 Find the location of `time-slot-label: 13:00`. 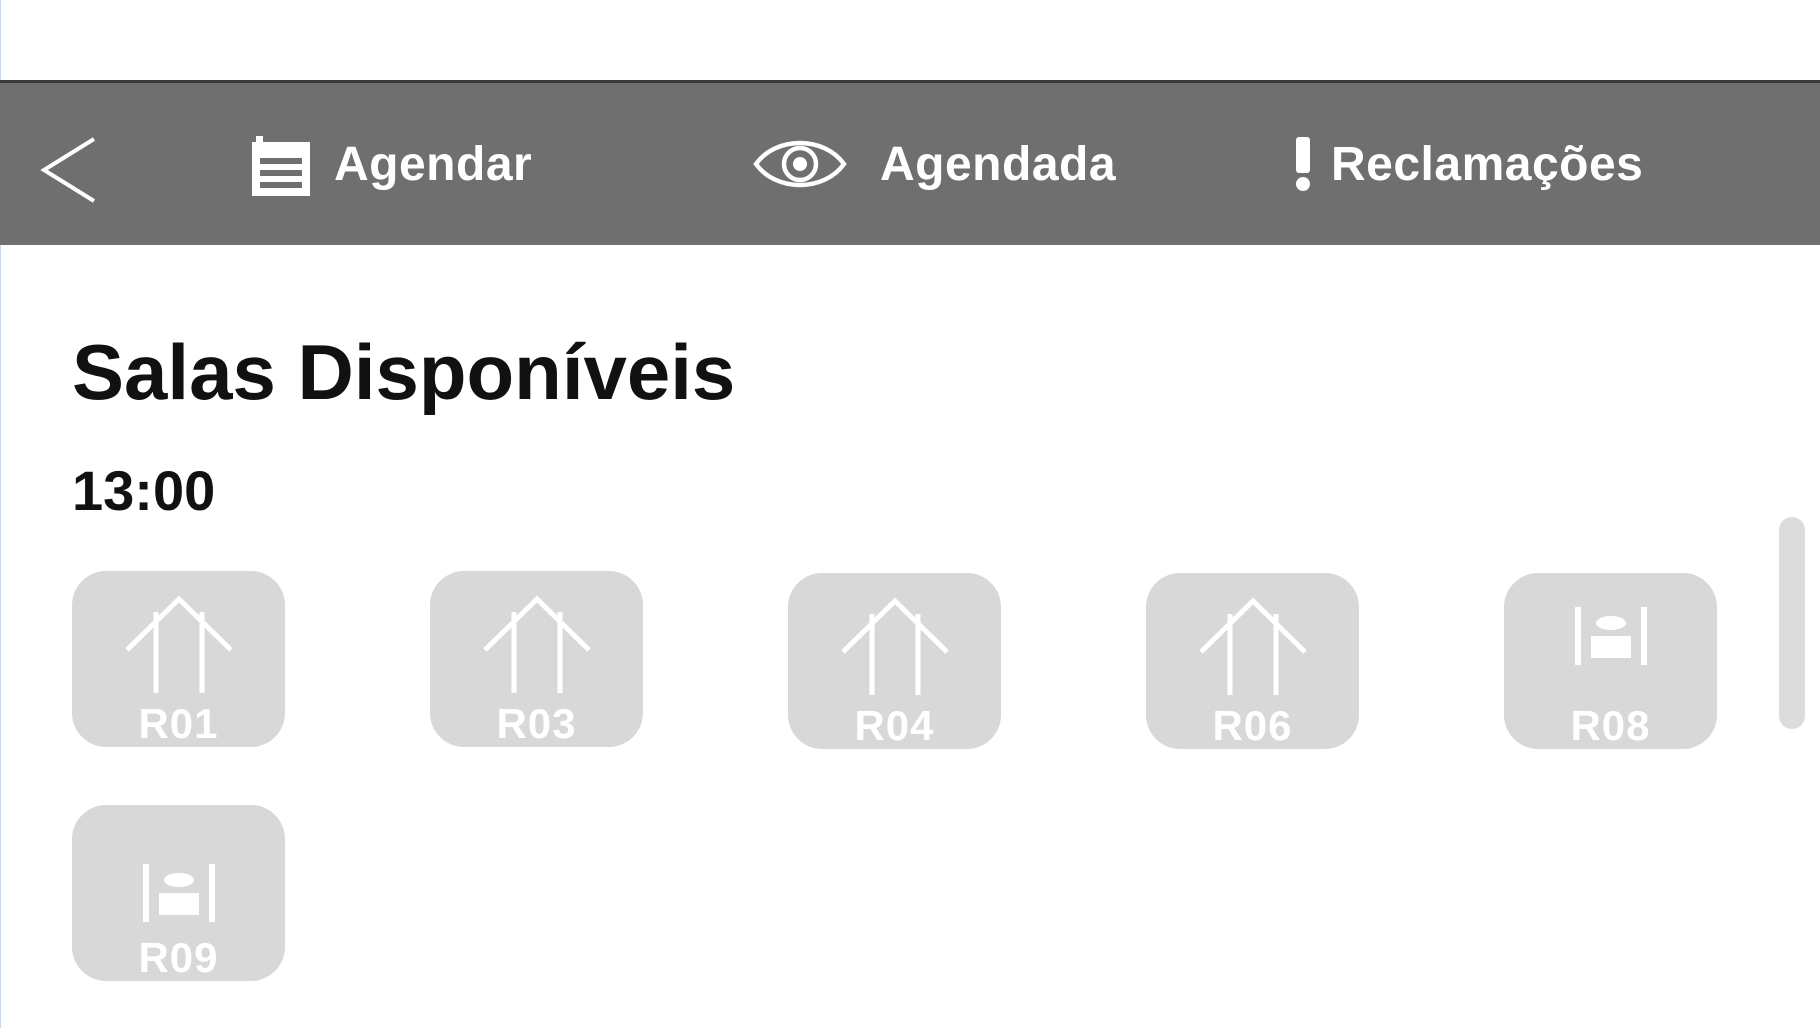

time-slot-label: 13:00 is located at coordinates (144, 490).